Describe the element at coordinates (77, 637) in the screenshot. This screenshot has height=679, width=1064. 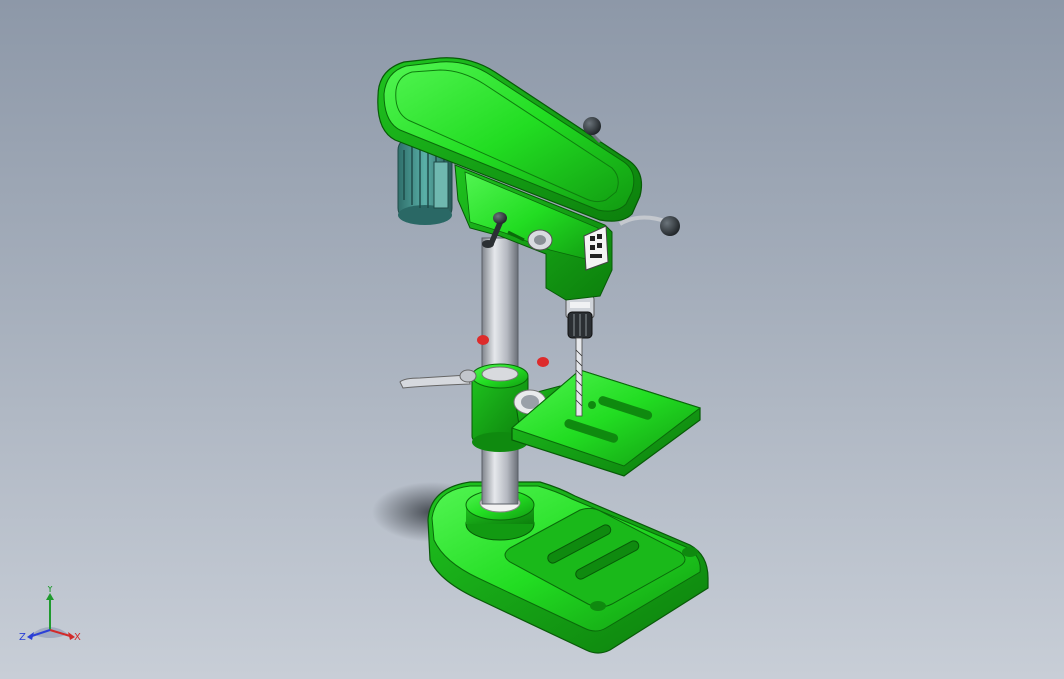
I see `x-axis-label: X` at that location.